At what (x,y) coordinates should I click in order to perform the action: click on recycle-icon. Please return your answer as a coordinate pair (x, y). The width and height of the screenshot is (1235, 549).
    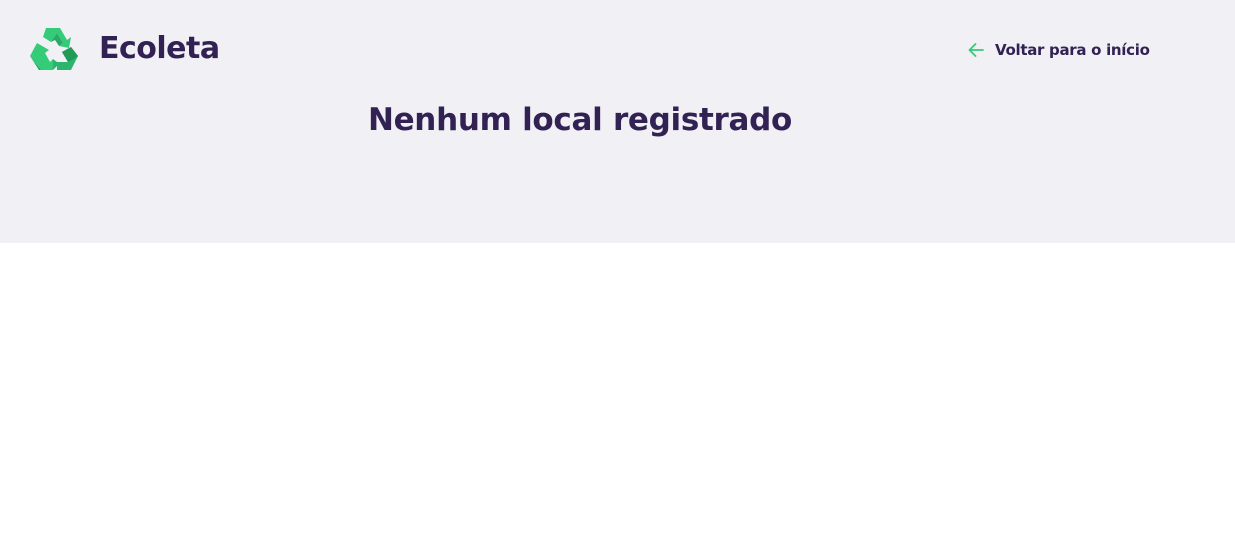
    Looking at the image, I should click on (54, 49).